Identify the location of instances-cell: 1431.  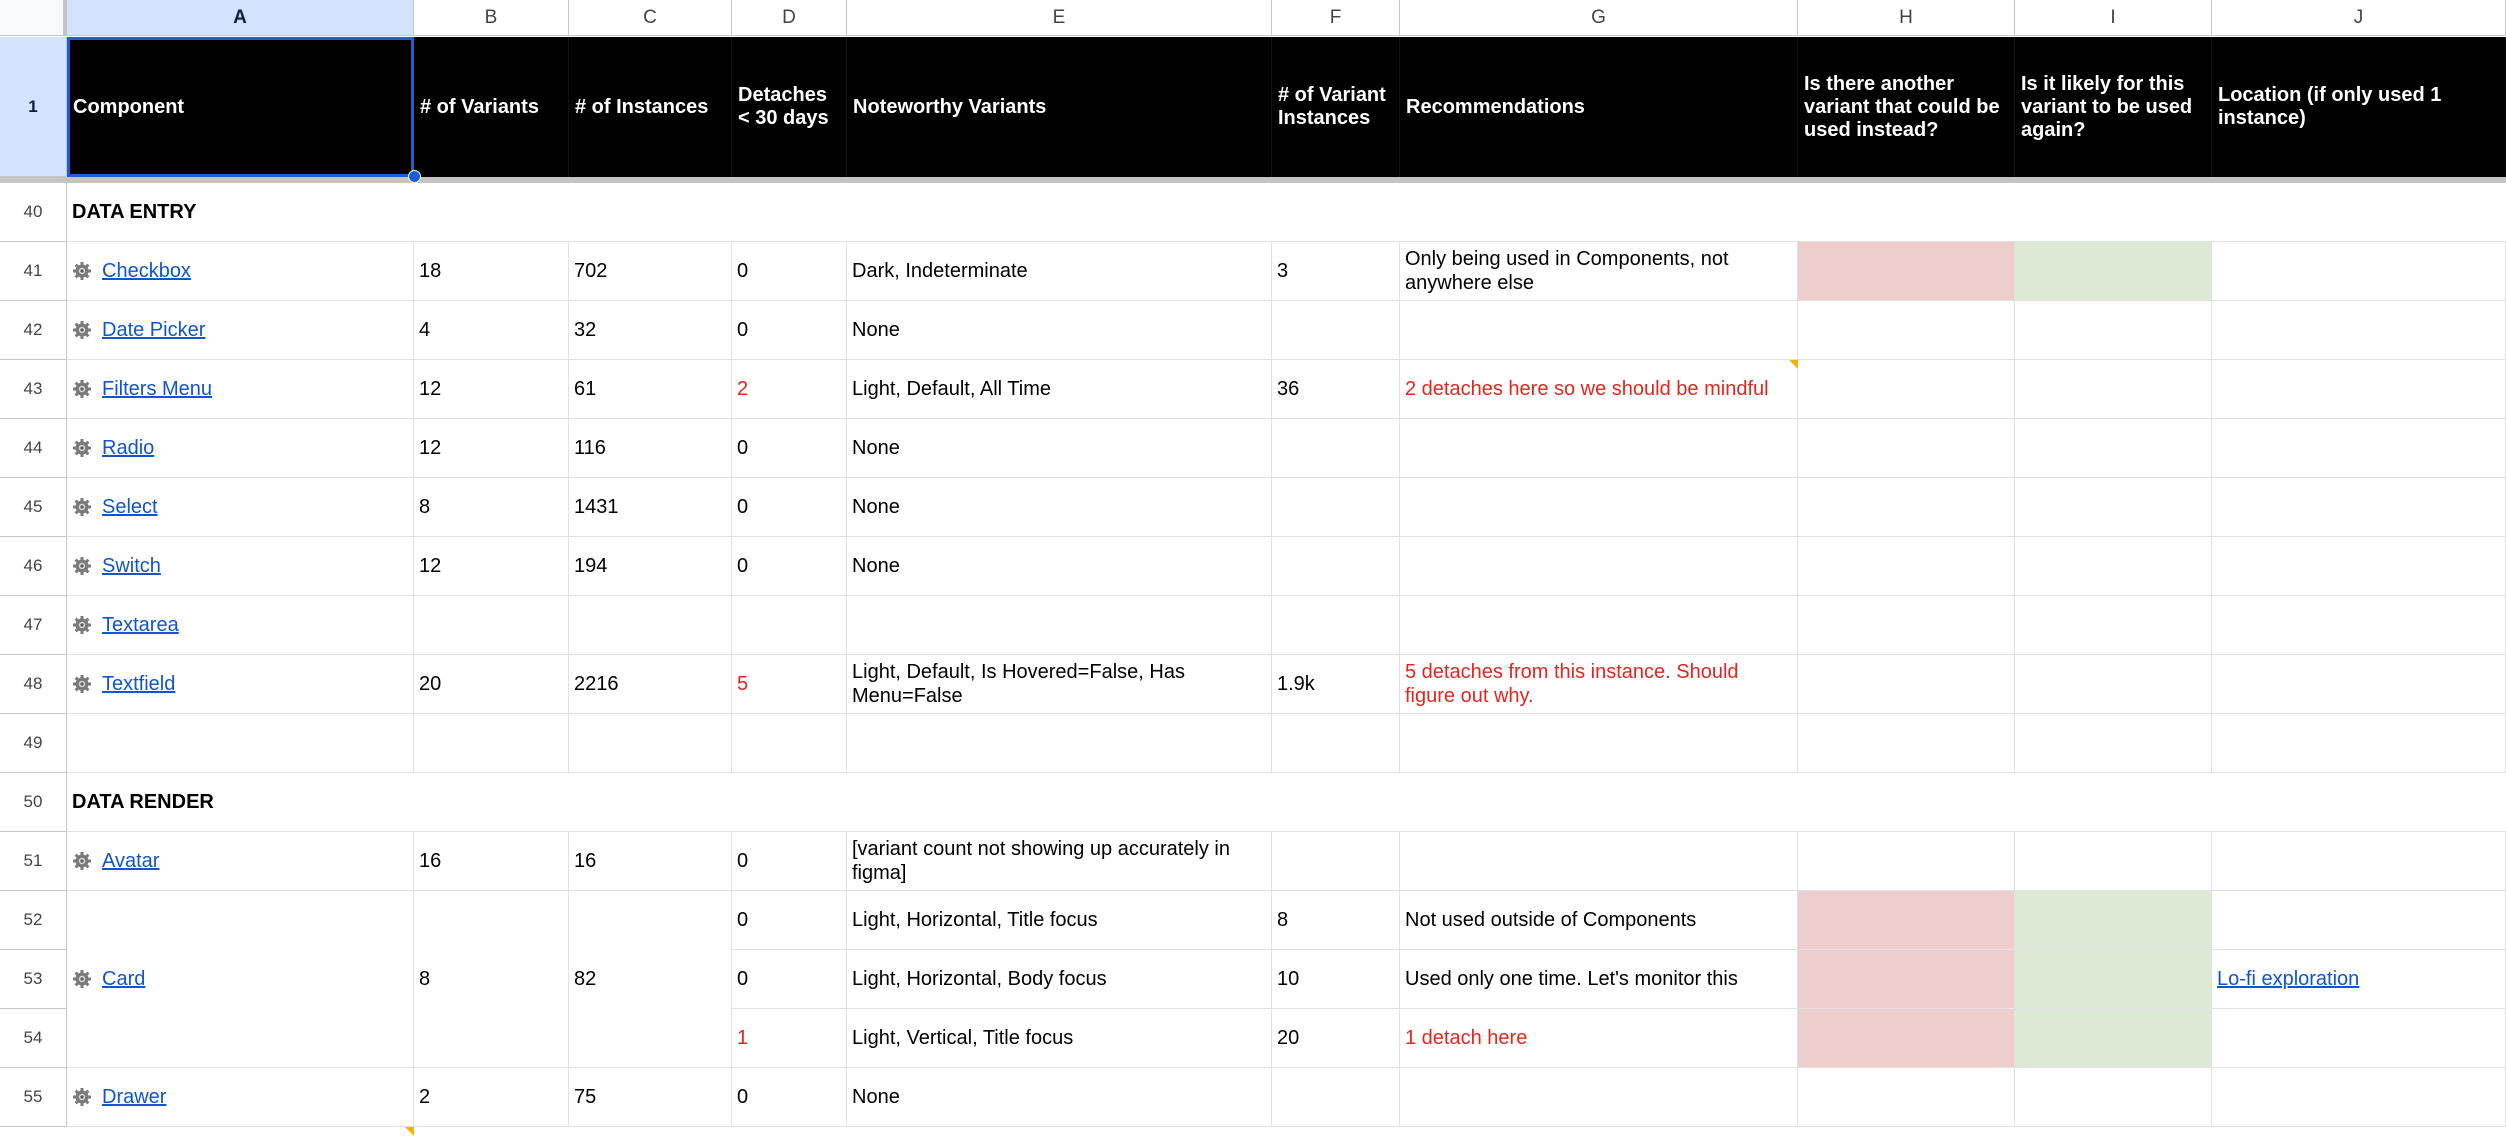
(650, 507).